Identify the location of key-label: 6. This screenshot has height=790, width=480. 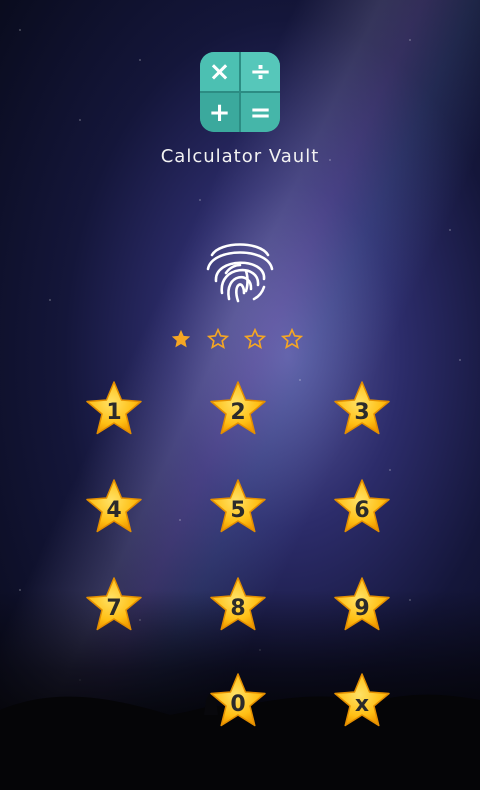
(362, 510).